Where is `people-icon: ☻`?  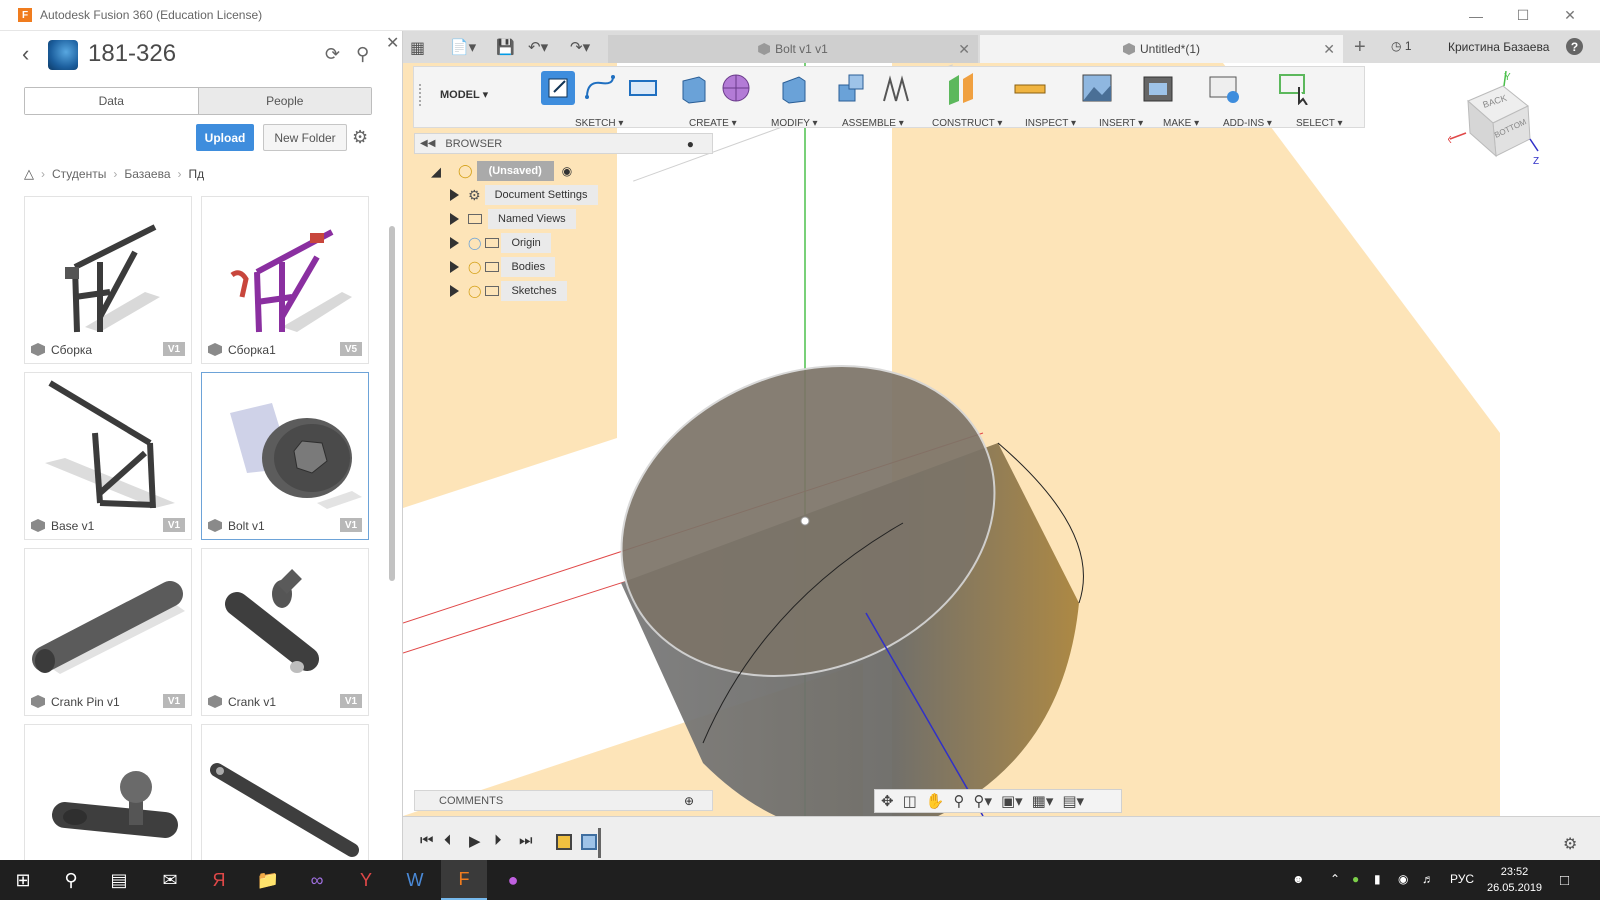 people-icon: ☻ is located at coordinates (1298, 879).